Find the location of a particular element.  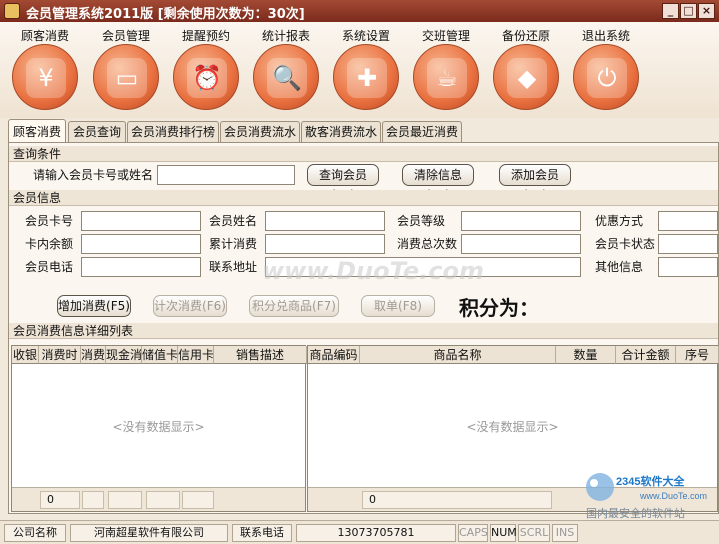

total-spend-label: 累计消费 is located at coordinates (233, 244).